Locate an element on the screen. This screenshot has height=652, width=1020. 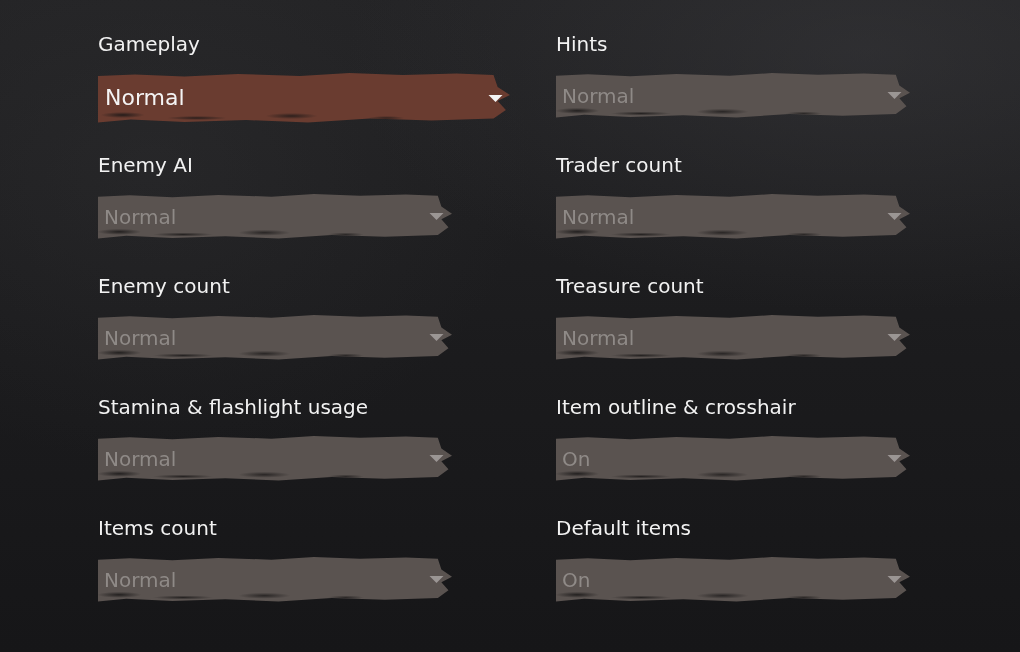
setting-label: Gameplay is located at coordinates (149, 44).